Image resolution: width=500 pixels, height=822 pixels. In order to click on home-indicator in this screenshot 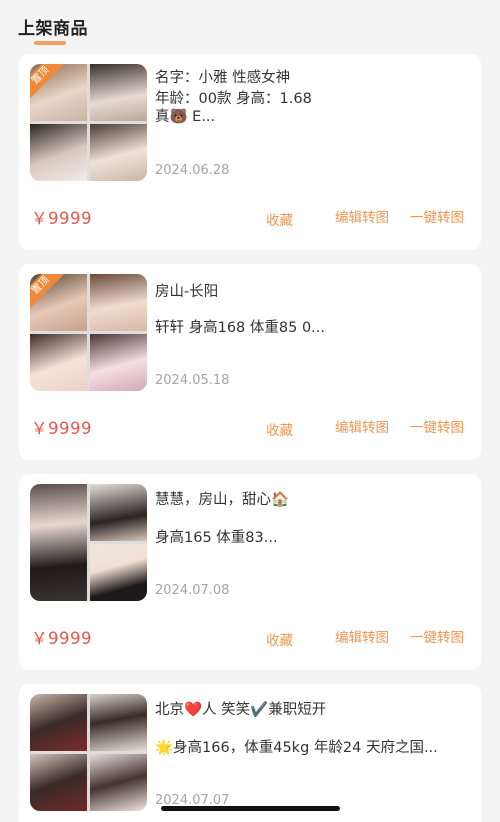, I will do `click(250, 808)`.